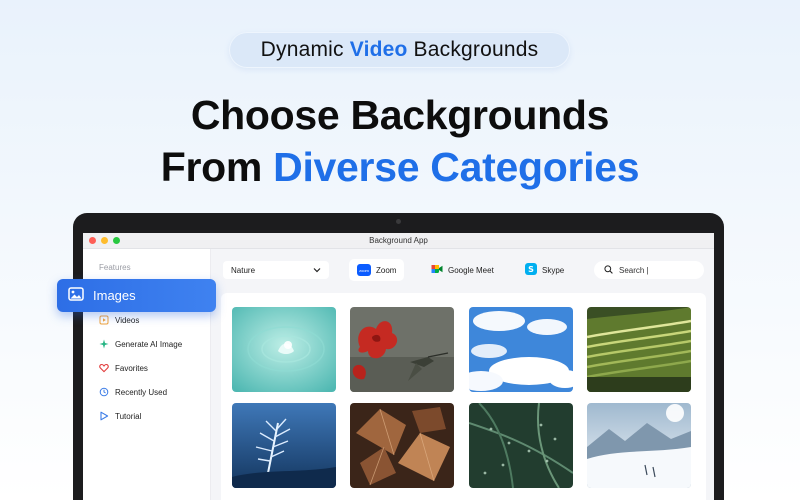  Describe the element at coordinates (378, 49) in the screenshot. I see `banner-text-accent: Video` at that location.